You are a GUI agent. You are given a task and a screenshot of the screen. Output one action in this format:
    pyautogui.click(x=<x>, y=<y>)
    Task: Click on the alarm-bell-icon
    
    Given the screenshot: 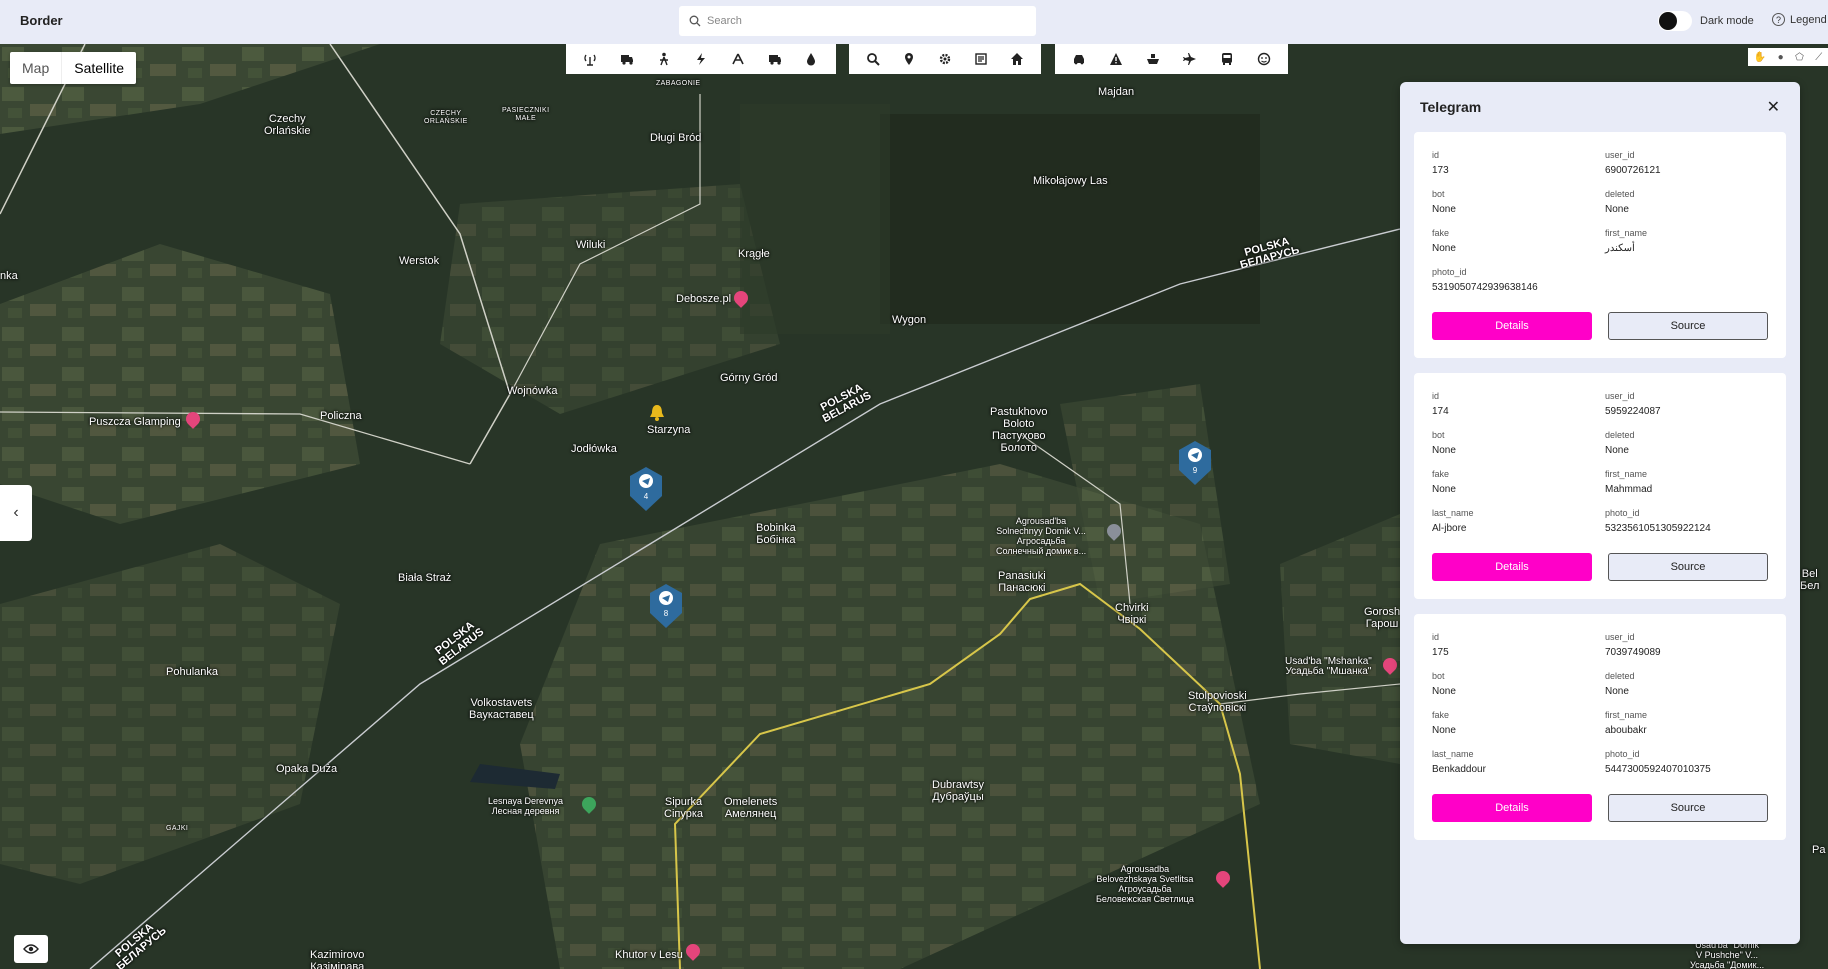 What is the action you would take?
    pyautogui.click(x=657, y=413)
    